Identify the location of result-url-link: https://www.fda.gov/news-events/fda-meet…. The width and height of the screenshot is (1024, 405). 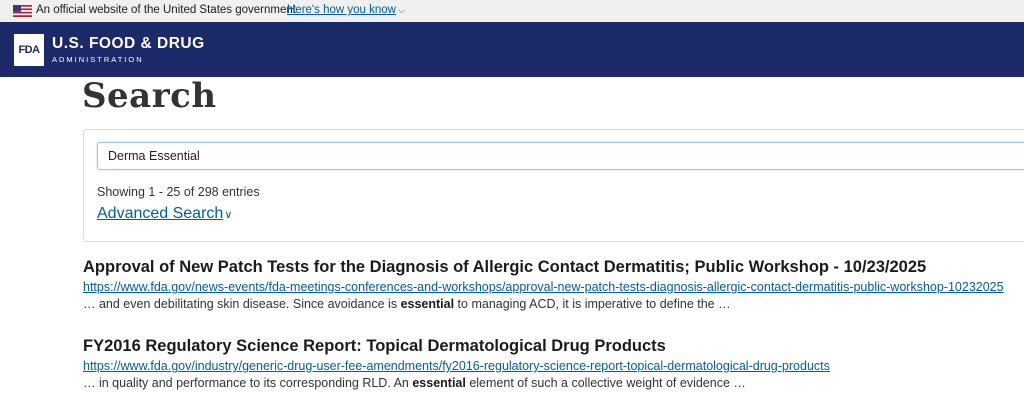
(553, 287).